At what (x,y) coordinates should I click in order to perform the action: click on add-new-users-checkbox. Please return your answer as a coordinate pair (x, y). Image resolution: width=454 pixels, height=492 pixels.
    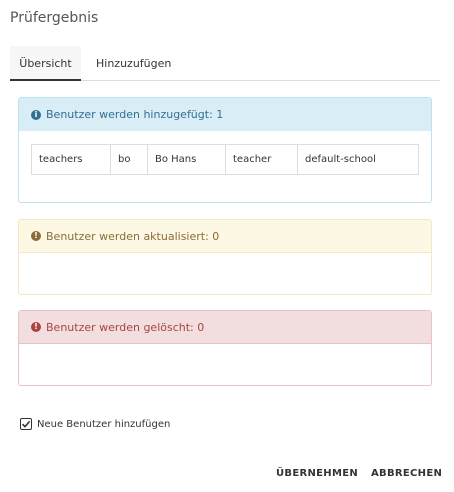
    Looking at the image, I should click on (26, 424).